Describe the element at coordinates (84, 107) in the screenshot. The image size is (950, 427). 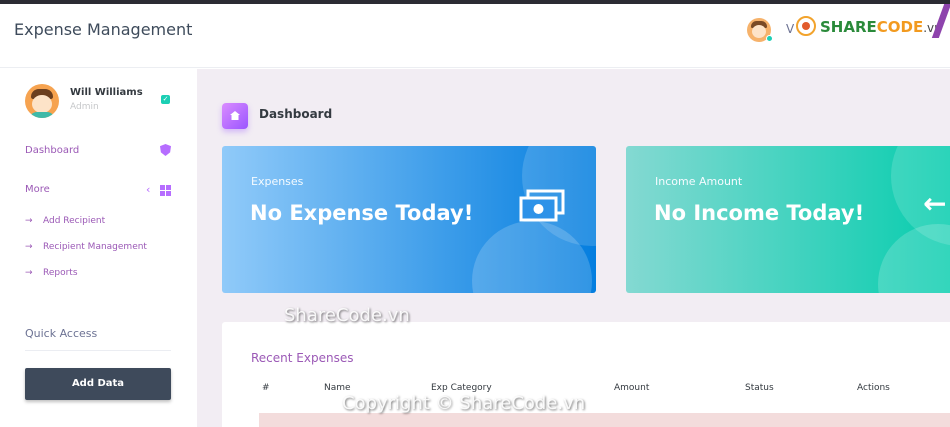
I see `profile-role: Admin` at that location.